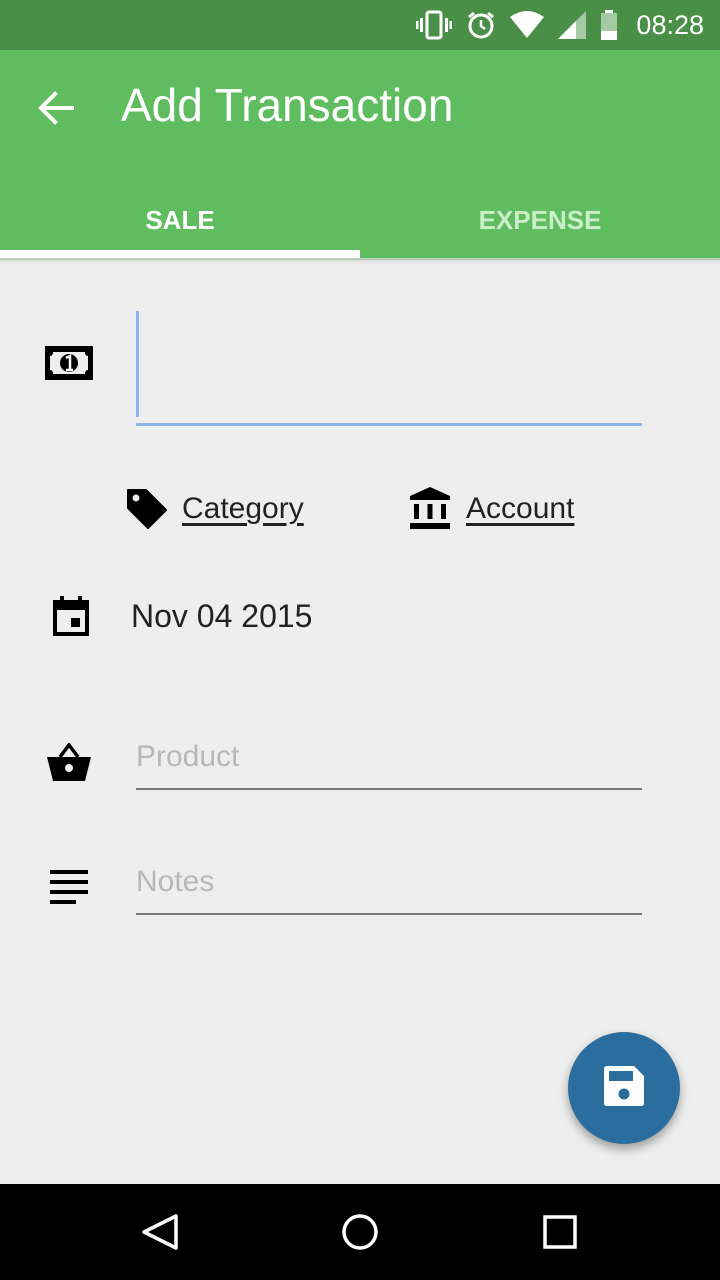  I want to click on amount-input, so click(389, 367).